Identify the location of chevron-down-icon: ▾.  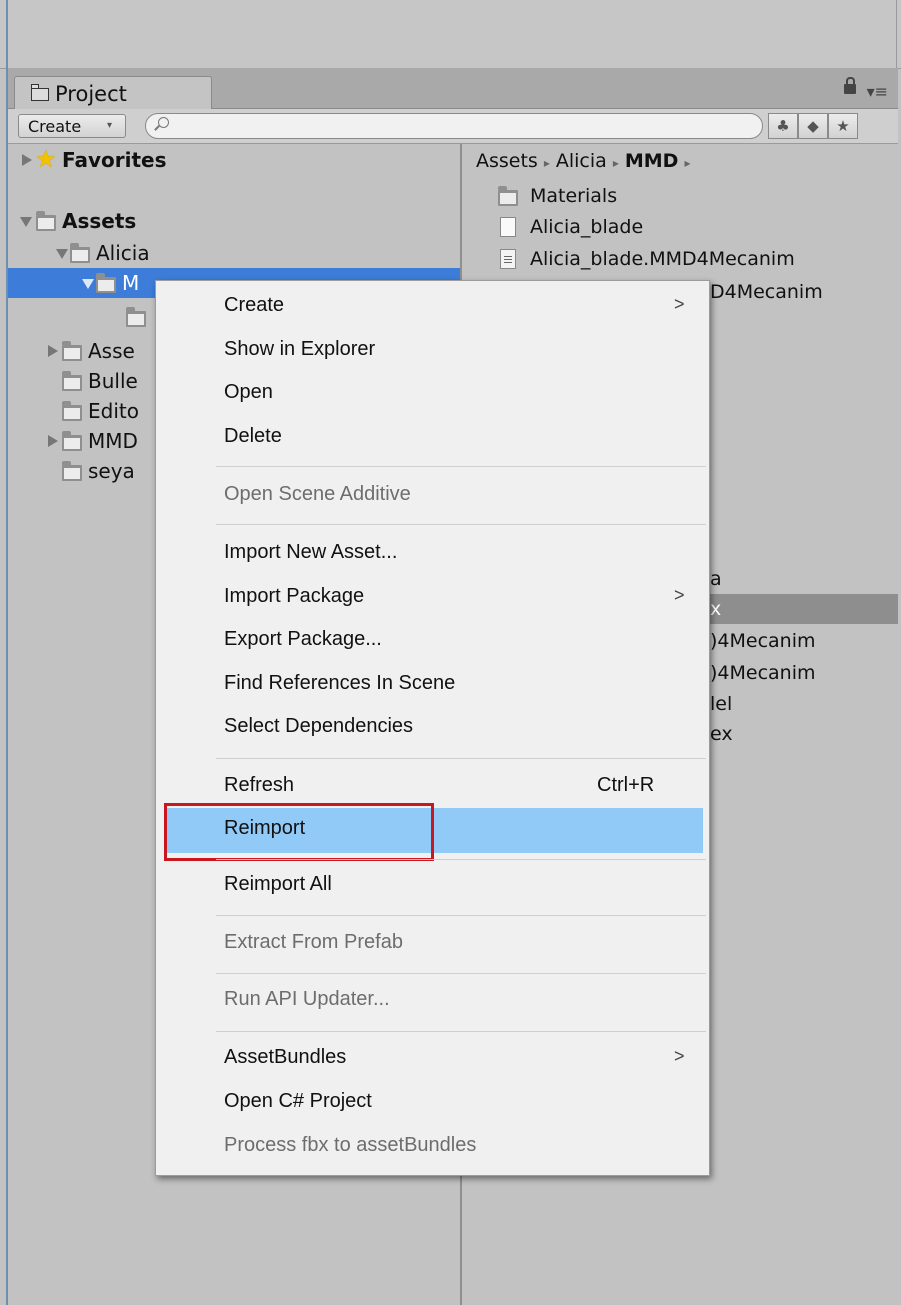
(110, 125).